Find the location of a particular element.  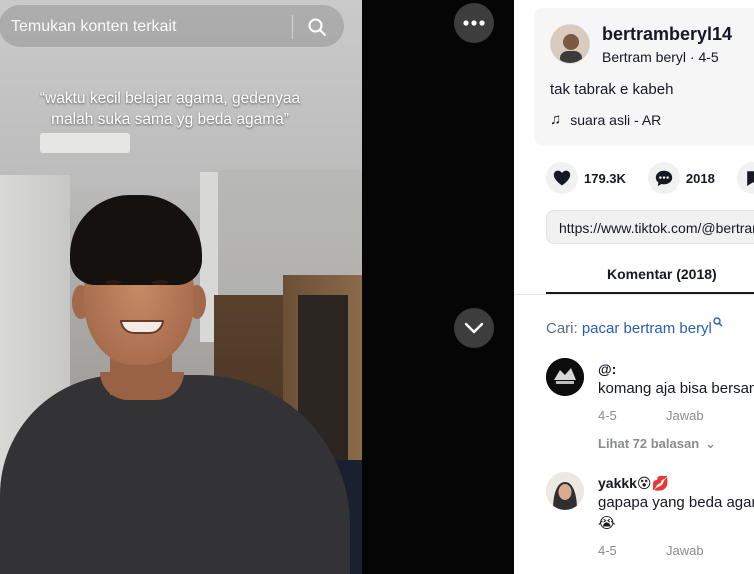

share-link-box: https://www.tiktok.com/@bertramberyl14 is located at coordinates (650, 227).